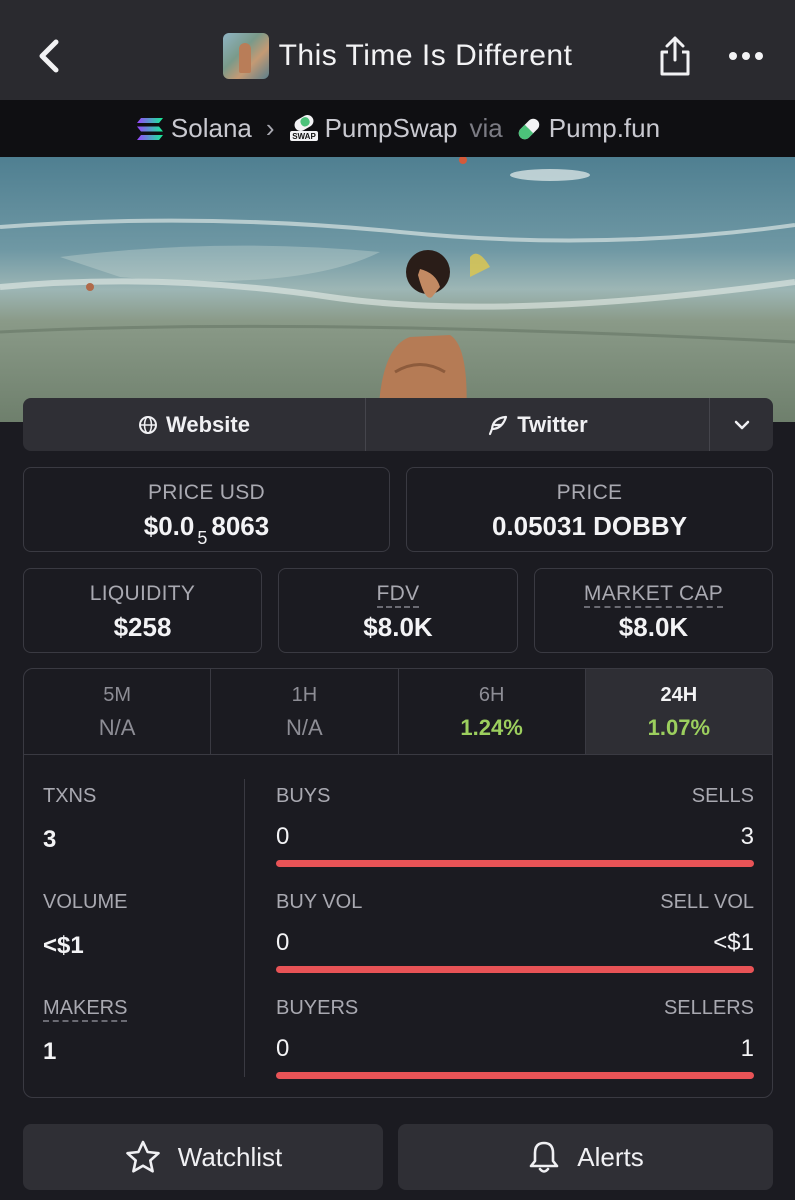  Describe the element at coordinates (245, 56) in the screenshot. I see `token-avatar` at that location.